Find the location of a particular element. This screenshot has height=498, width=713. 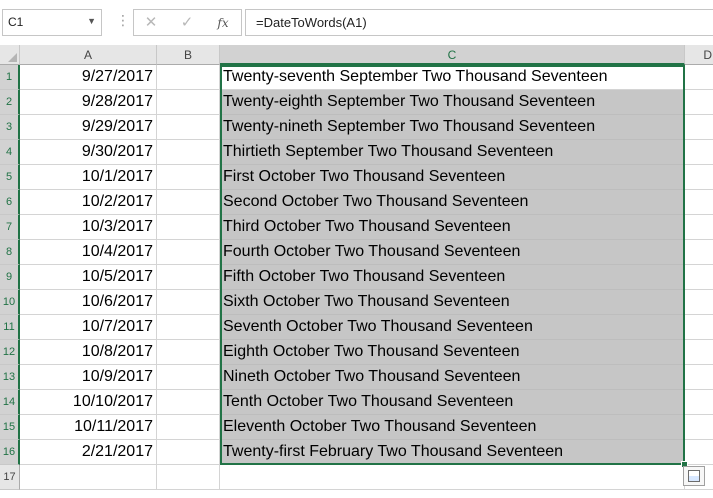

cell-c: First October Two Thousand Seventeen is located at coordinates (452, 177).